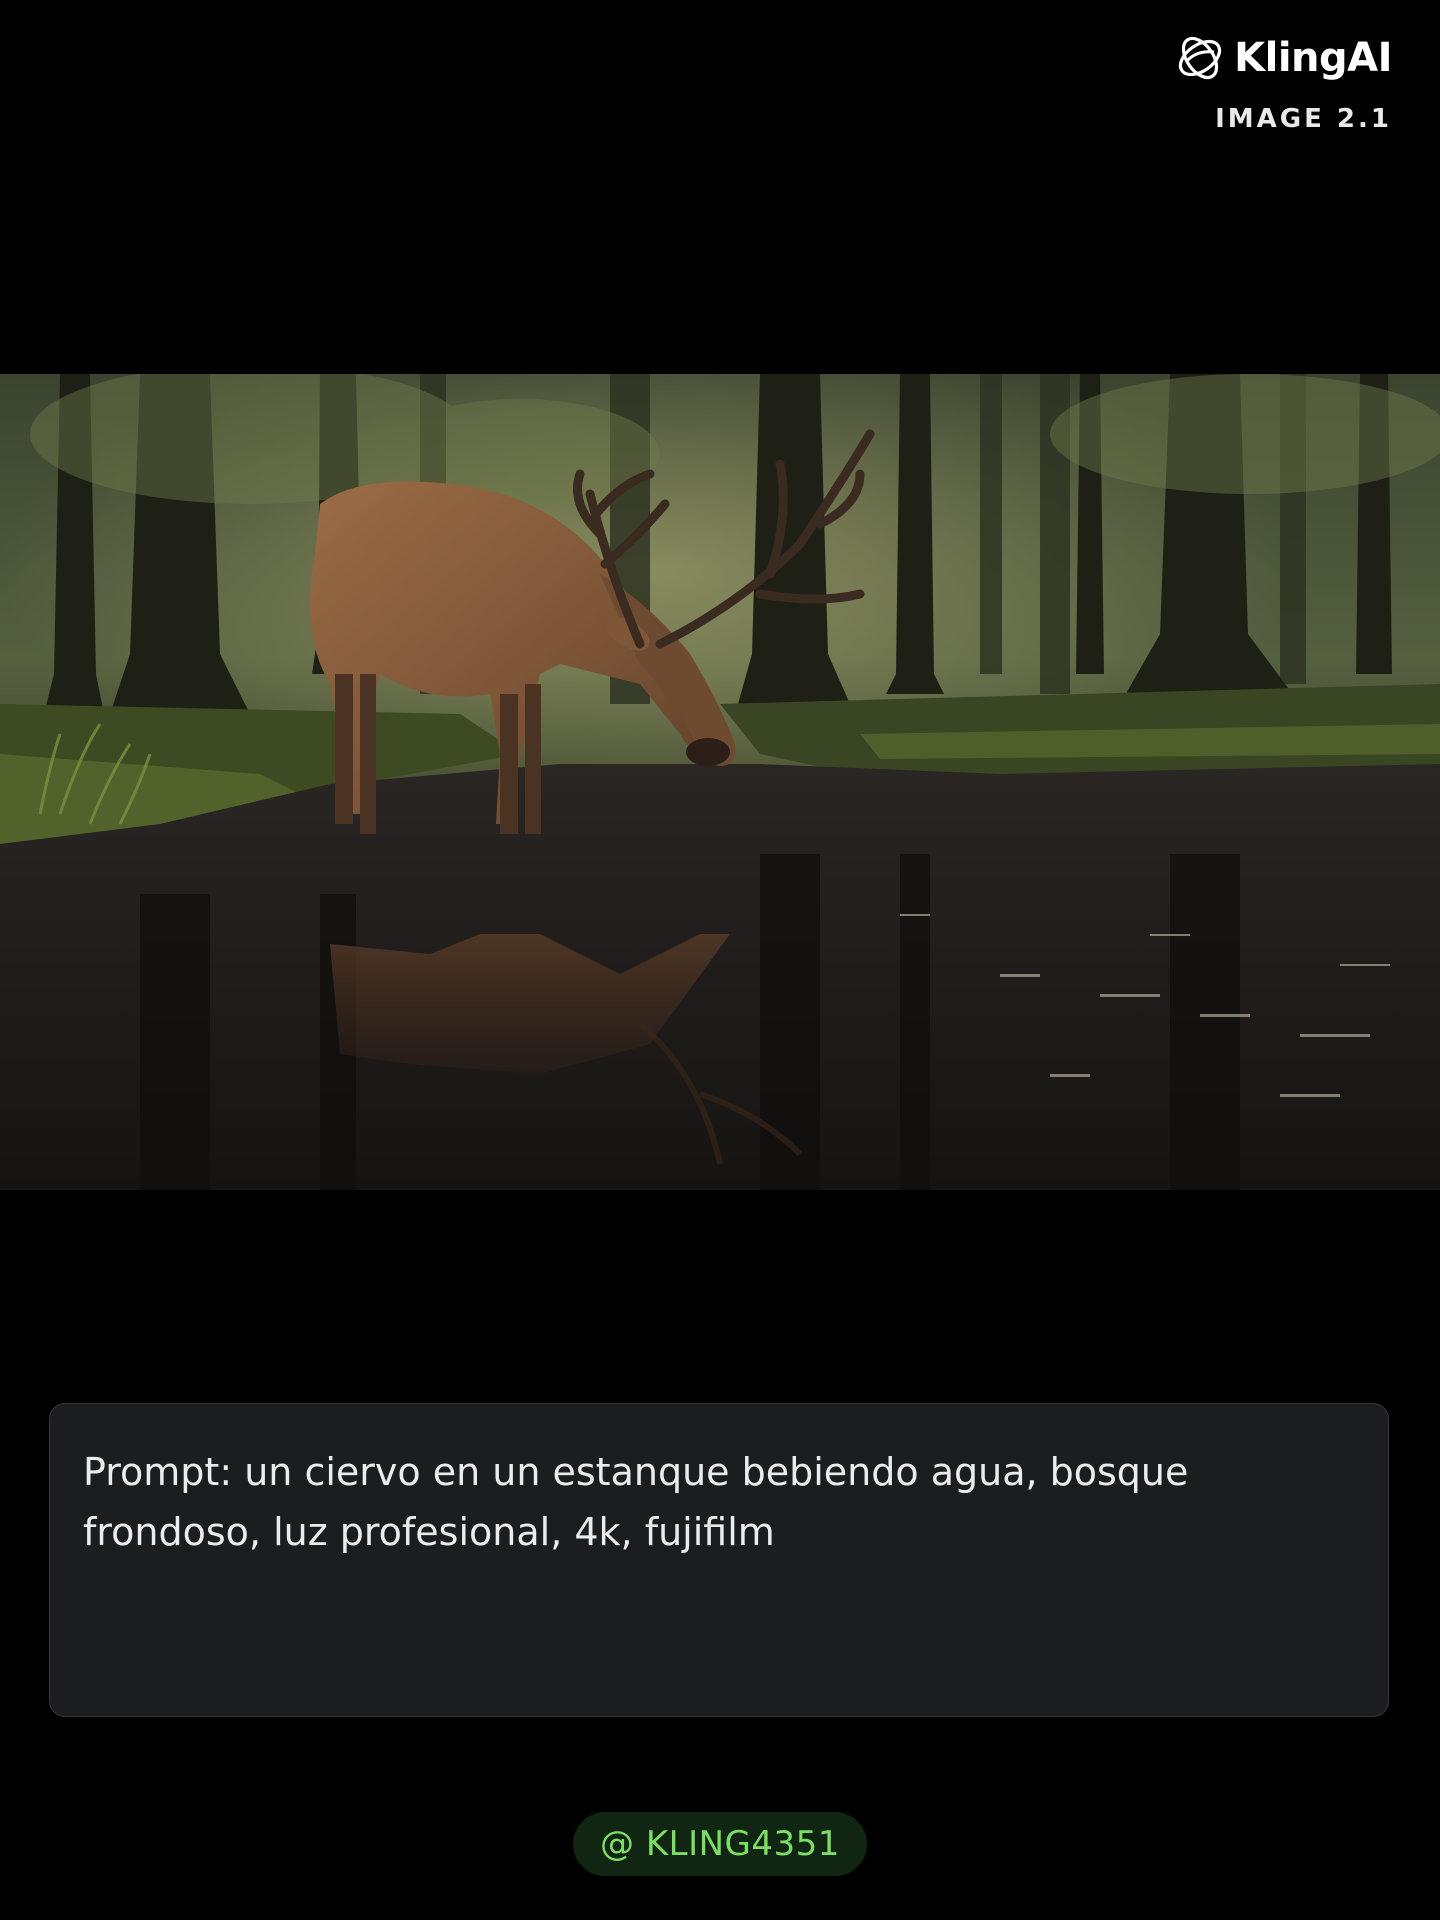  Describe the element at coordinates (1313, 58) in the screenshot. I see `brand-name: KlingAI` at that location.